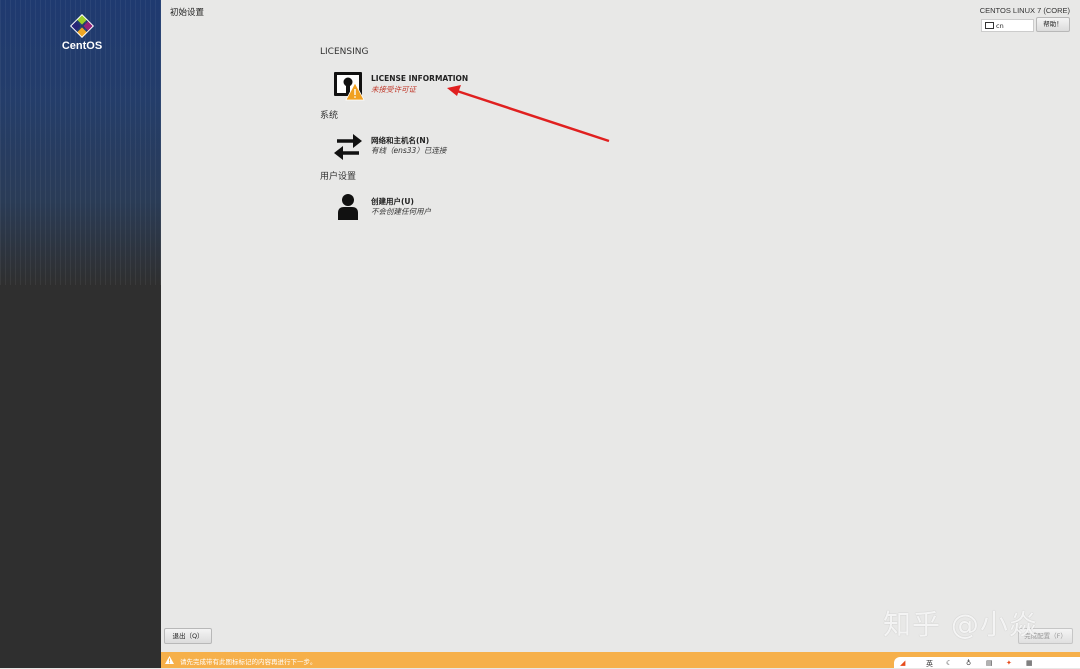  Describe the element at coordinates (960, 624) in the screenshot. I see `watermark: 知乎 @小焱` at that location.